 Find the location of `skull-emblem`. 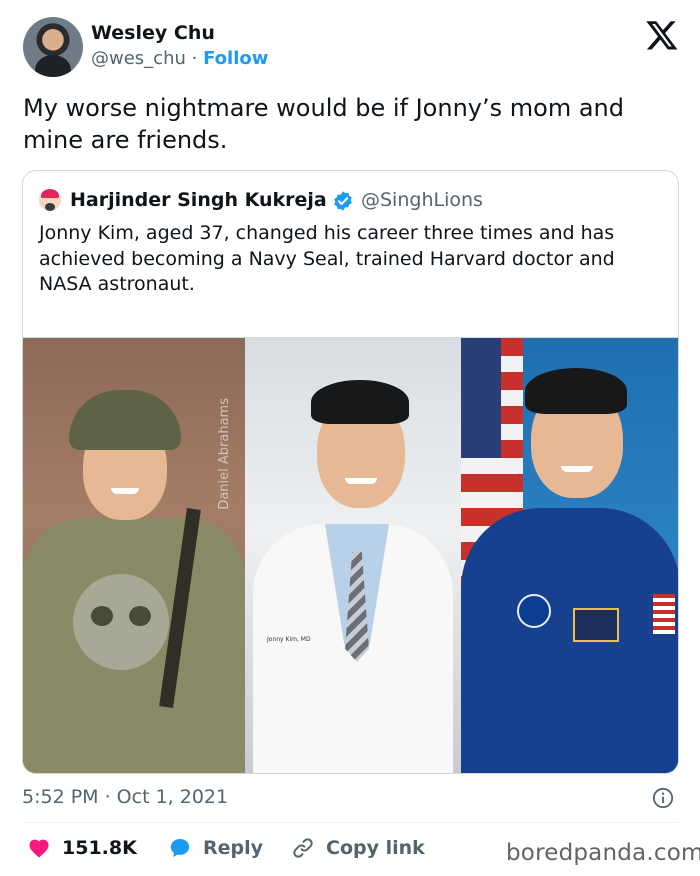

skull-emblem is located at coordinates (121, 622).